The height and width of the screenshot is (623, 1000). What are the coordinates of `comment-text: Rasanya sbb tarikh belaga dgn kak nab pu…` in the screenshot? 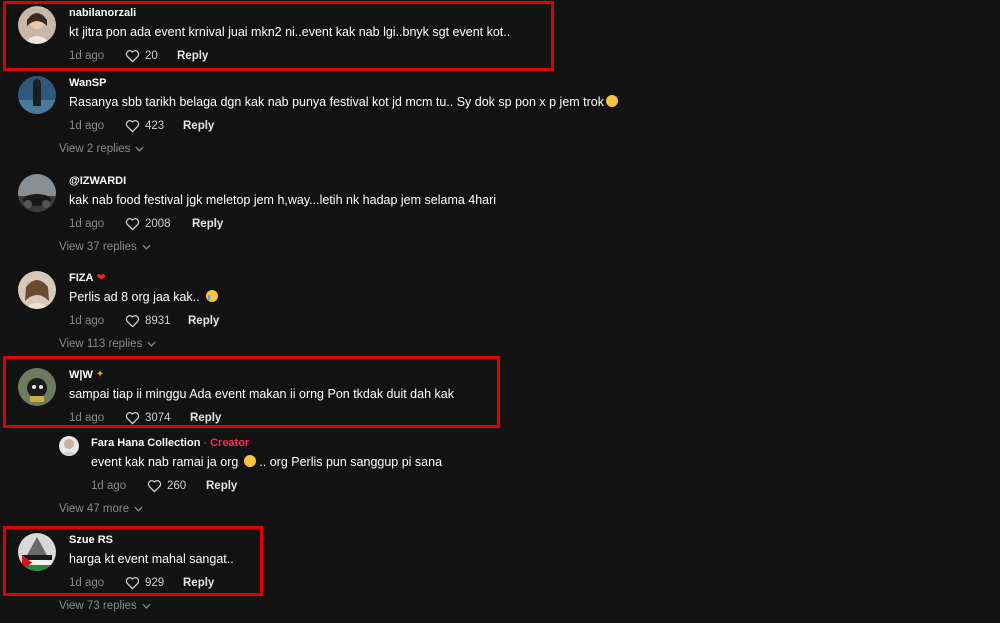 It's located at (344, 102).